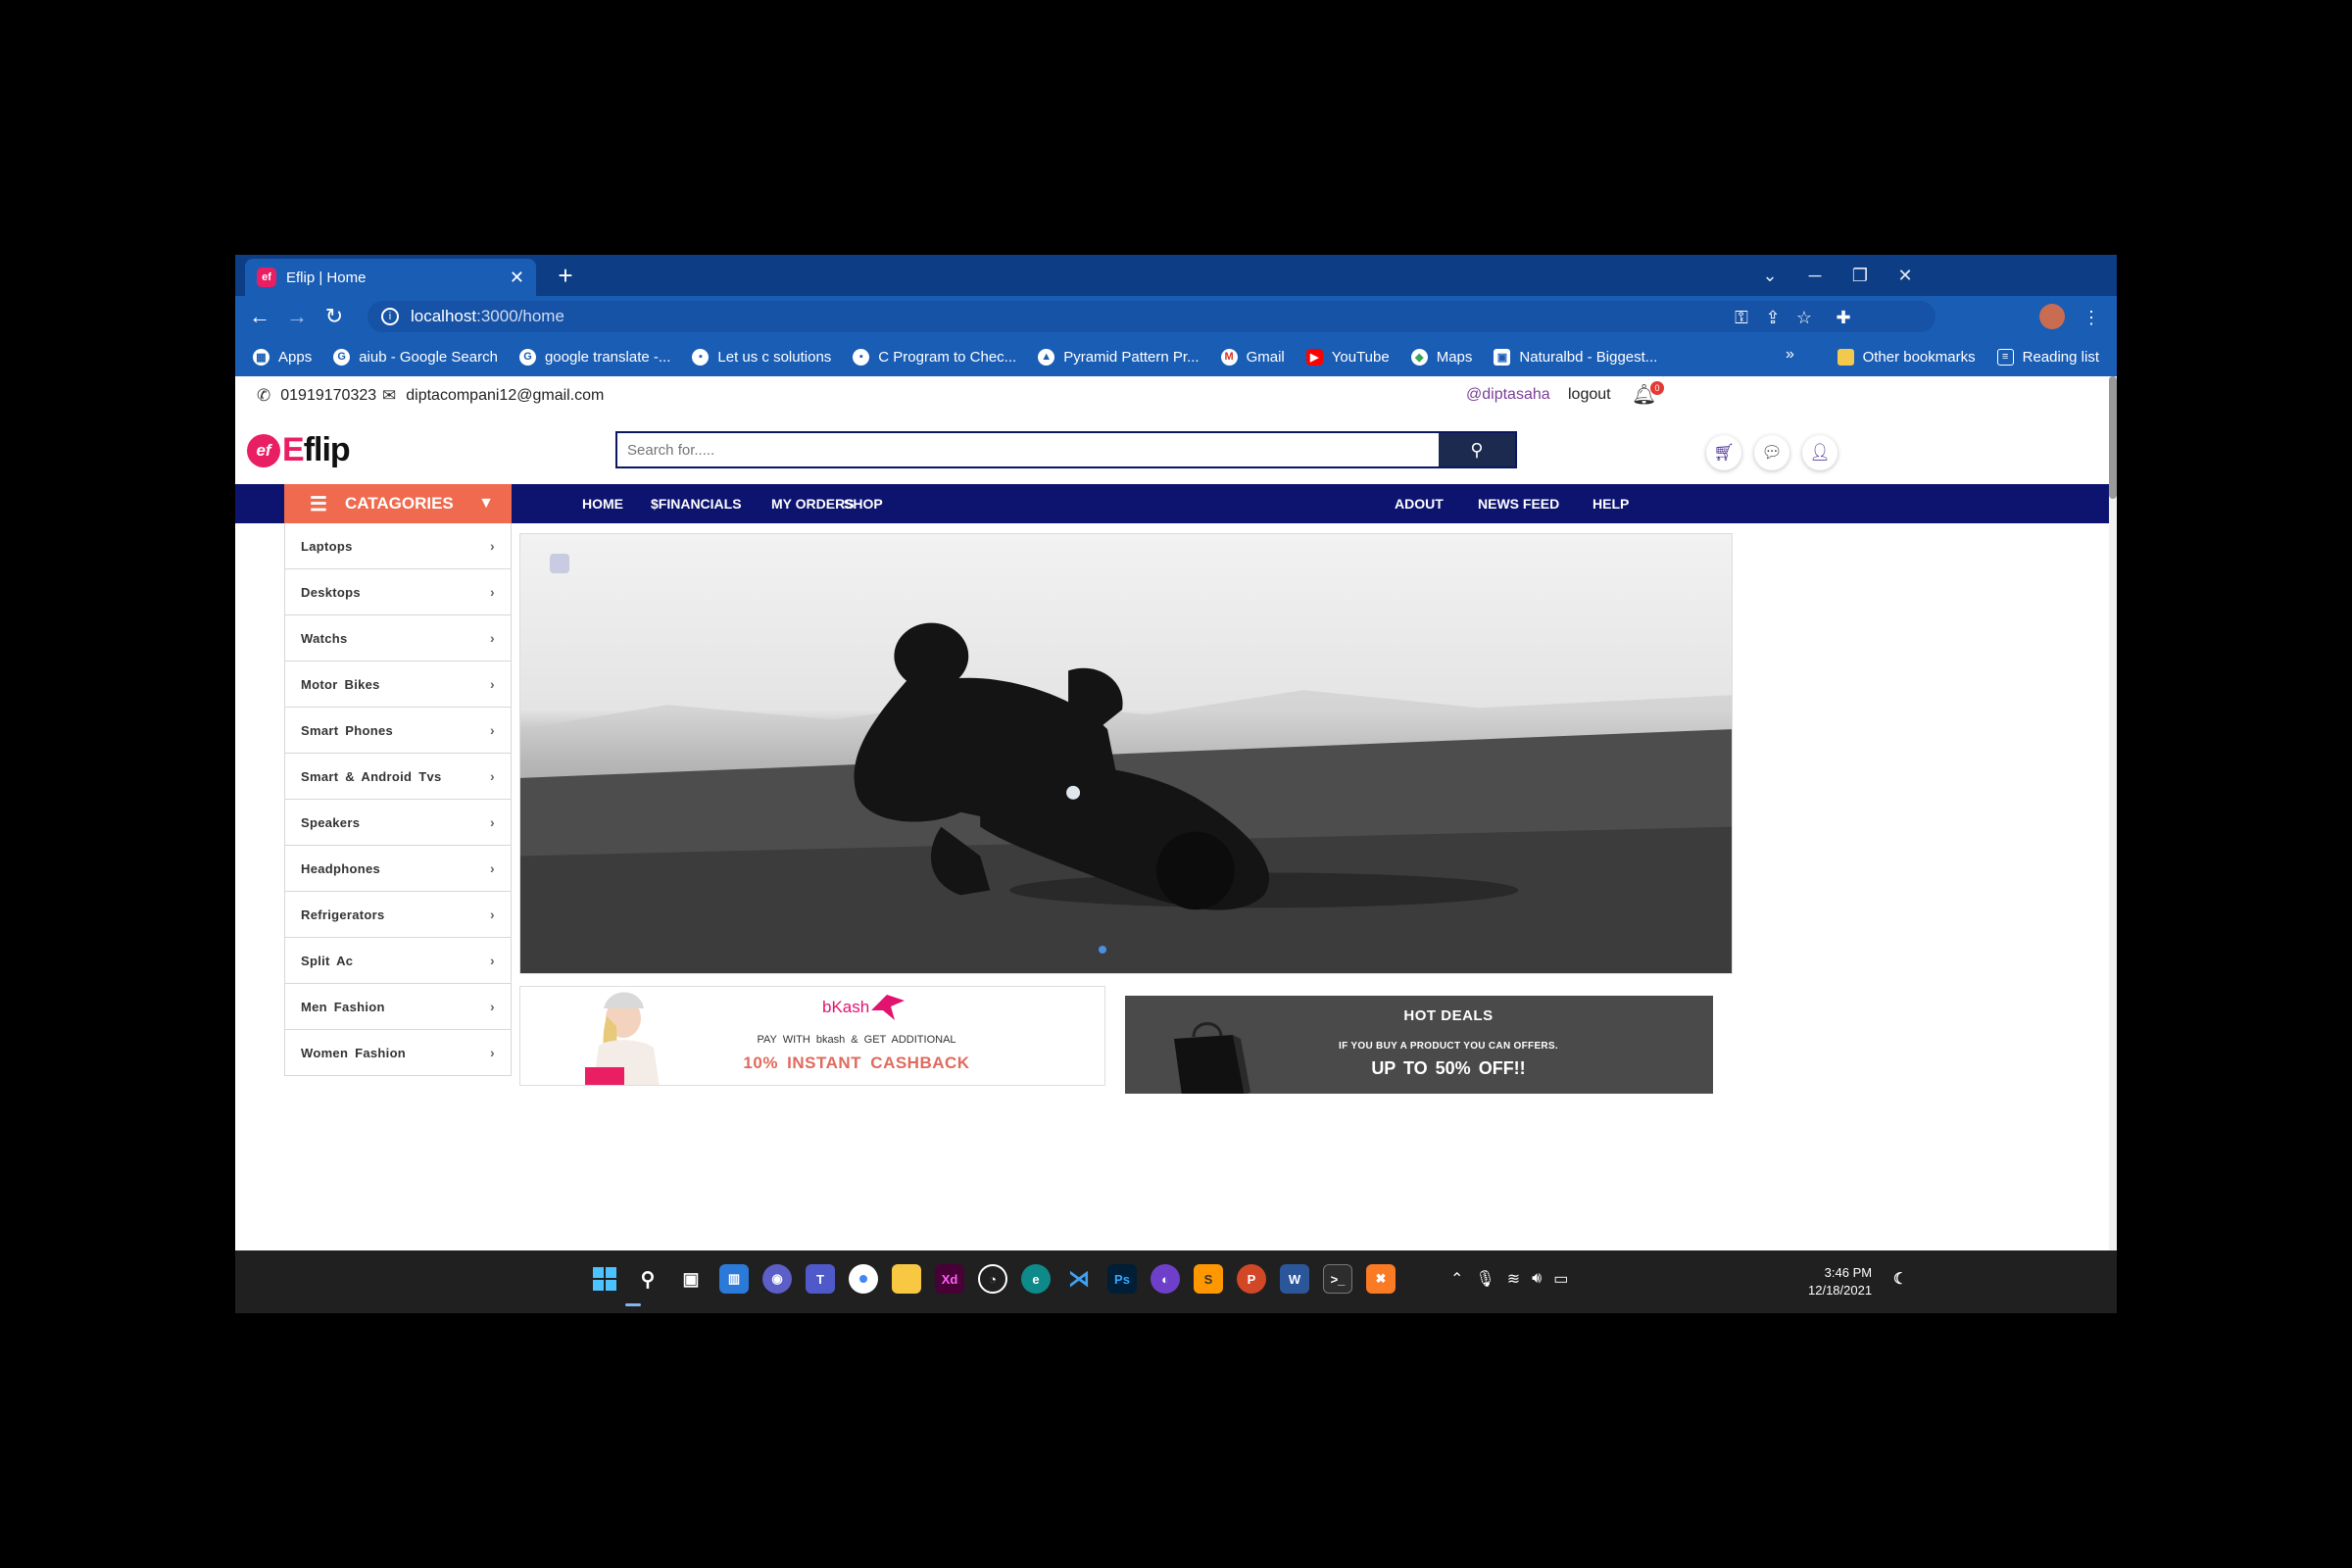  I want to click on page-scrollbar, so click(2113, 813).